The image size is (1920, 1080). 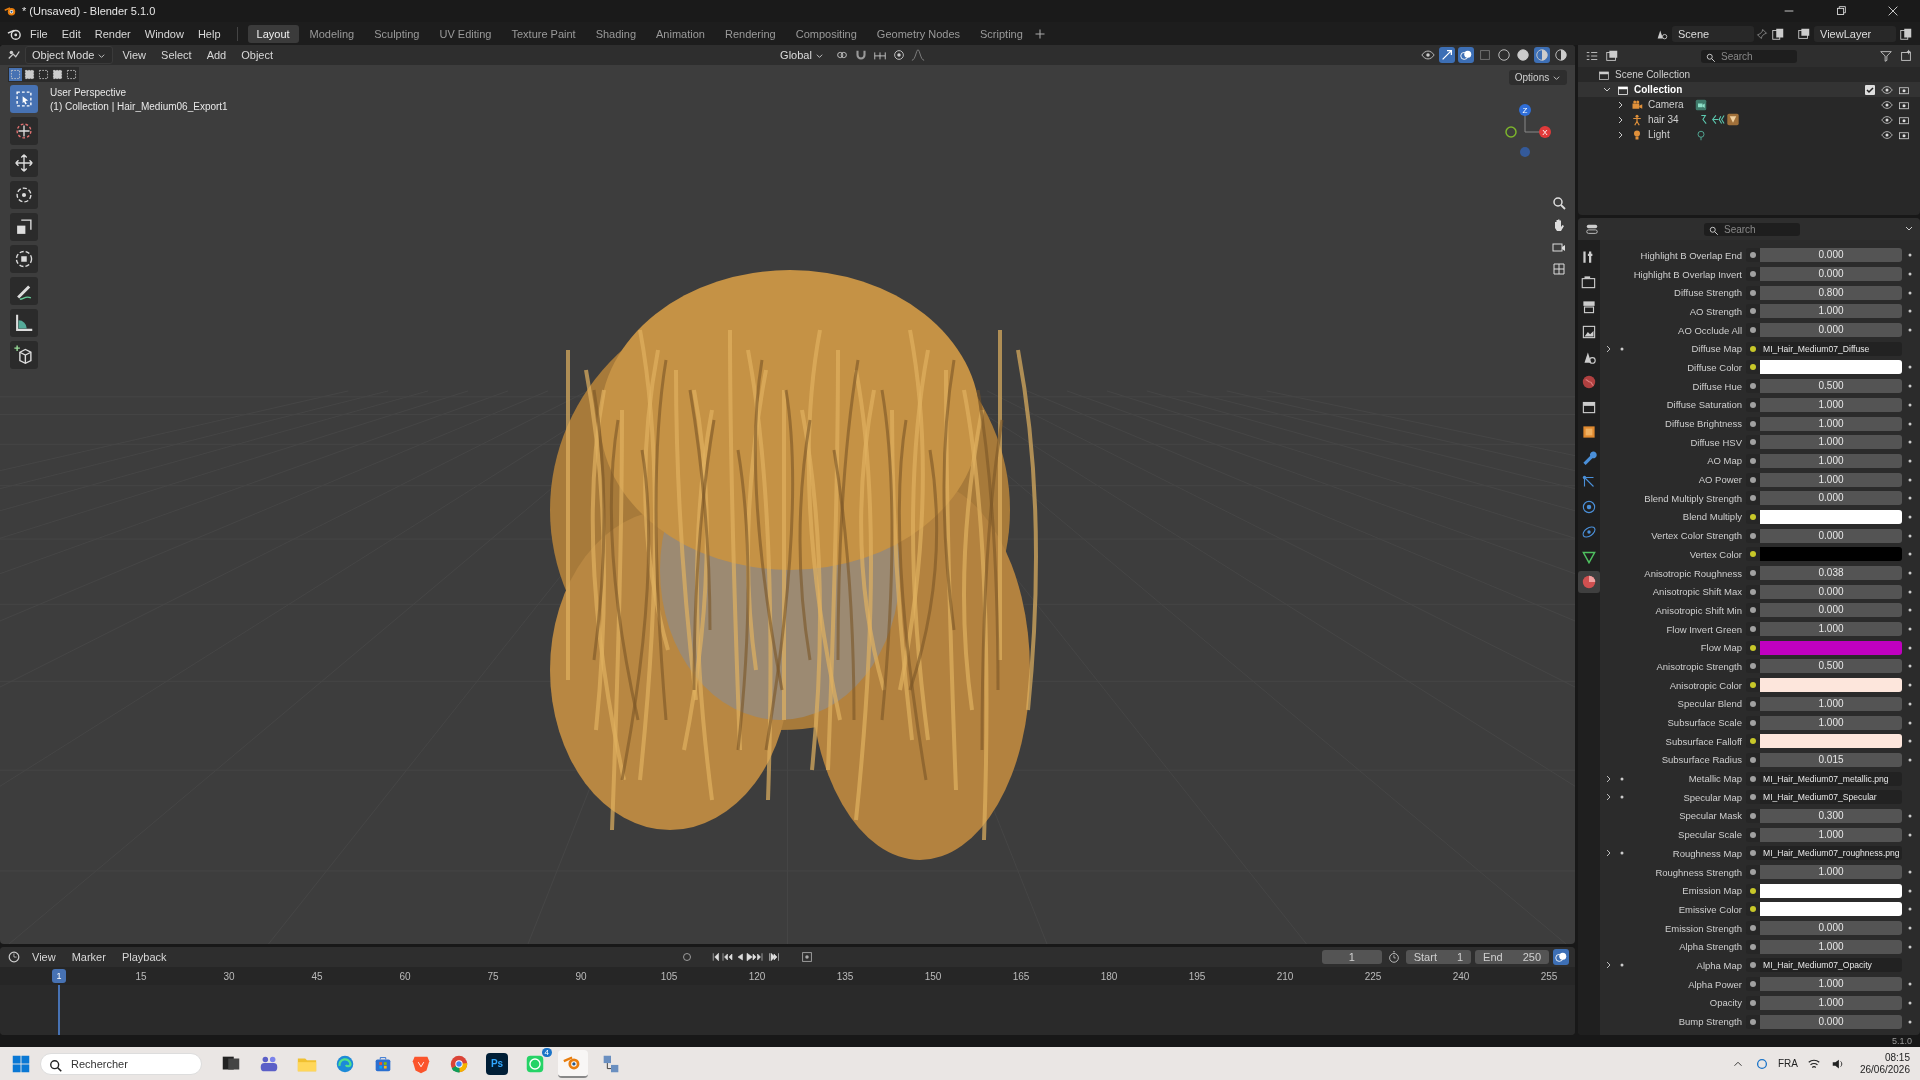 I want to click on new-collection-icon, so click(x=1906, y=56).